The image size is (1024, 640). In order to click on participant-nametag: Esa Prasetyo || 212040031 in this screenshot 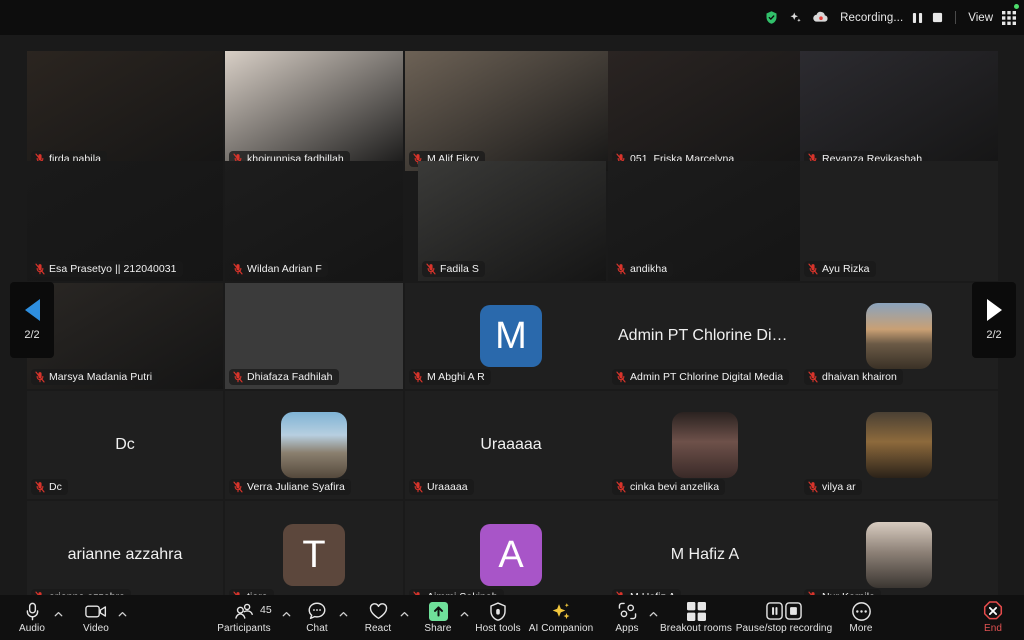, I will do `click(107, 269)`.